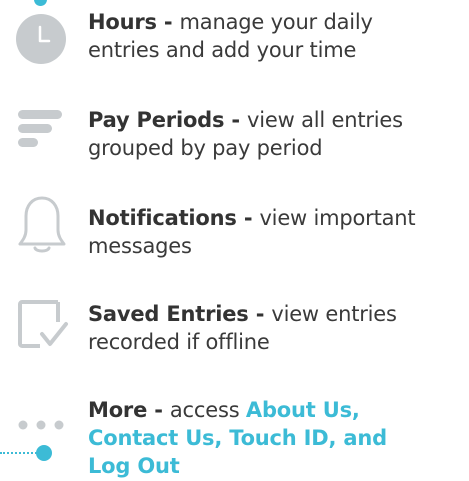 The image size is (469, 481). I want to click on about-us-link: About Us,, so click(303, 410).